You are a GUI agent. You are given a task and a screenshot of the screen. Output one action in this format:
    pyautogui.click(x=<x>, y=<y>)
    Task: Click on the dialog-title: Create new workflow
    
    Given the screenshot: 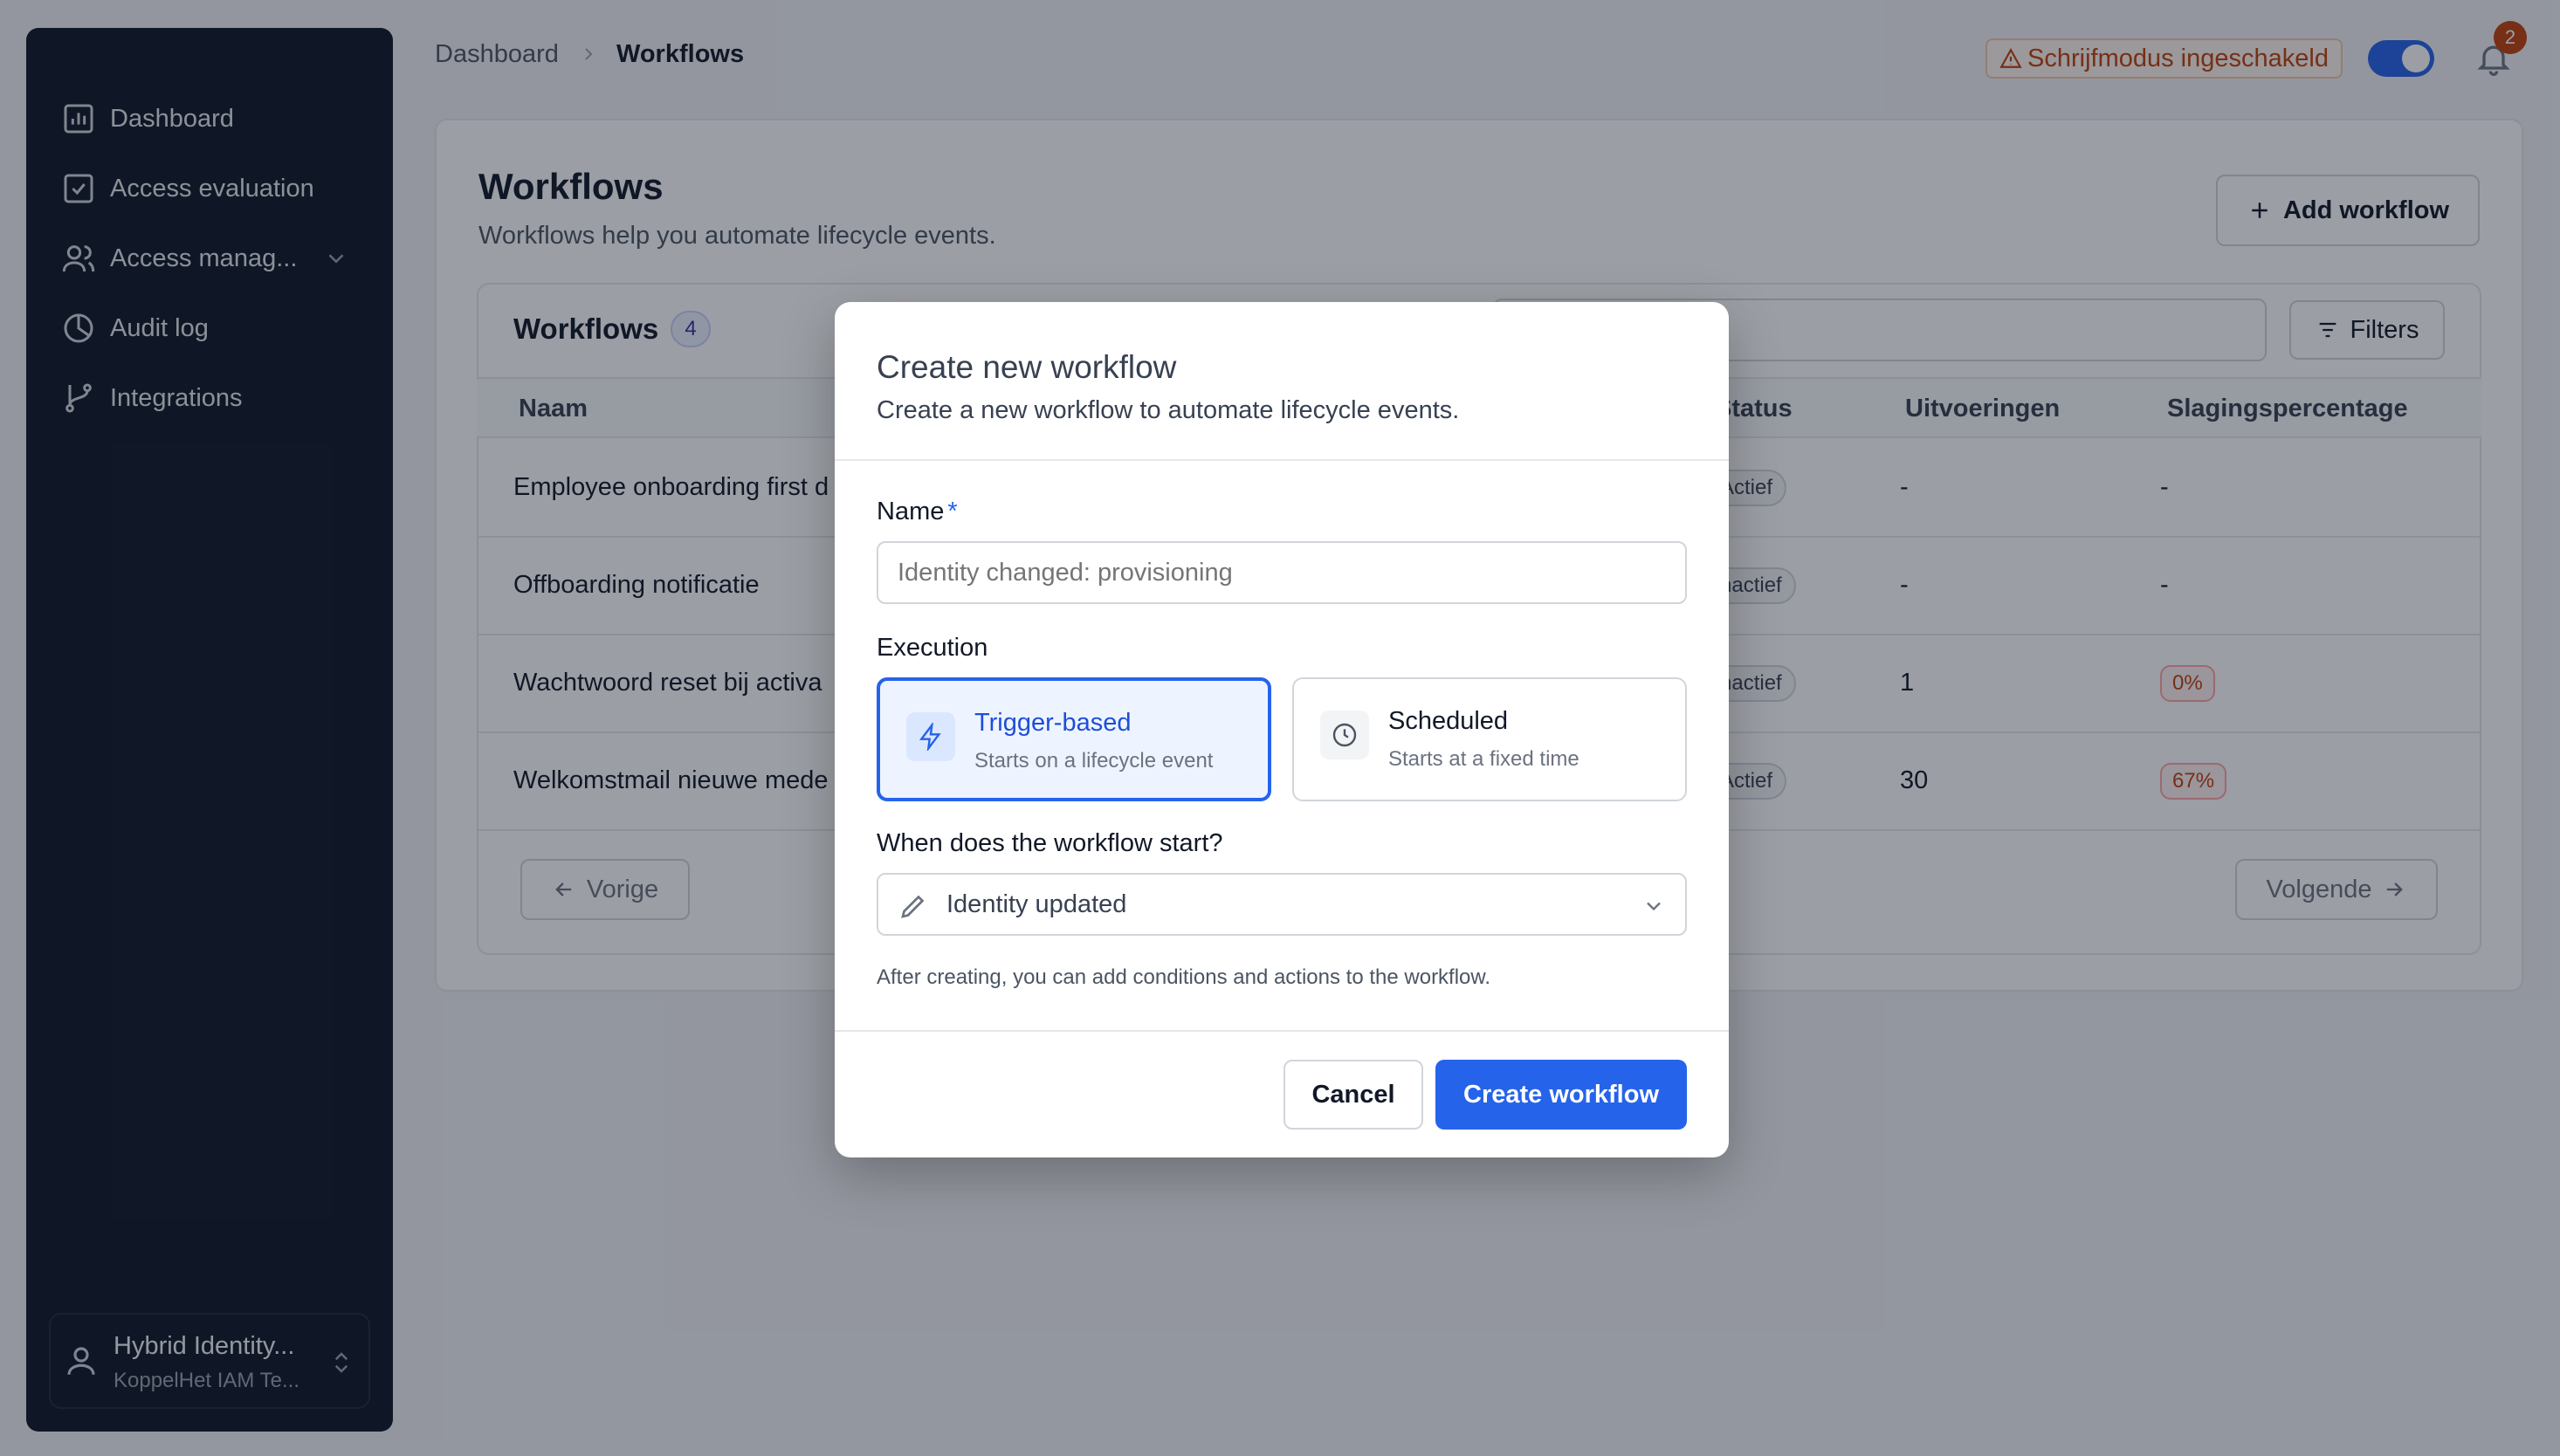 What is the action you would take?
    pyautogui.click(x=1027, y=367)
    